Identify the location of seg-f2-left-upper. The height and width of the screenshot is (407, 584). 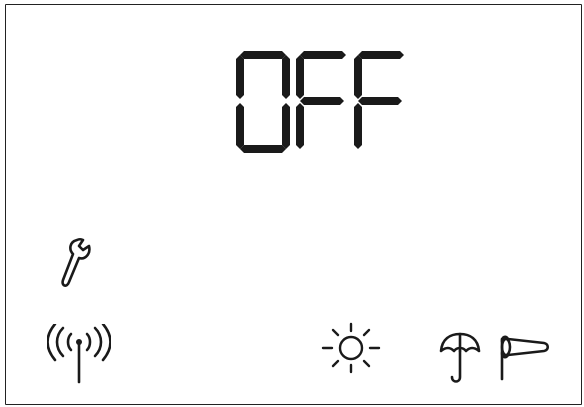
(358, 77).